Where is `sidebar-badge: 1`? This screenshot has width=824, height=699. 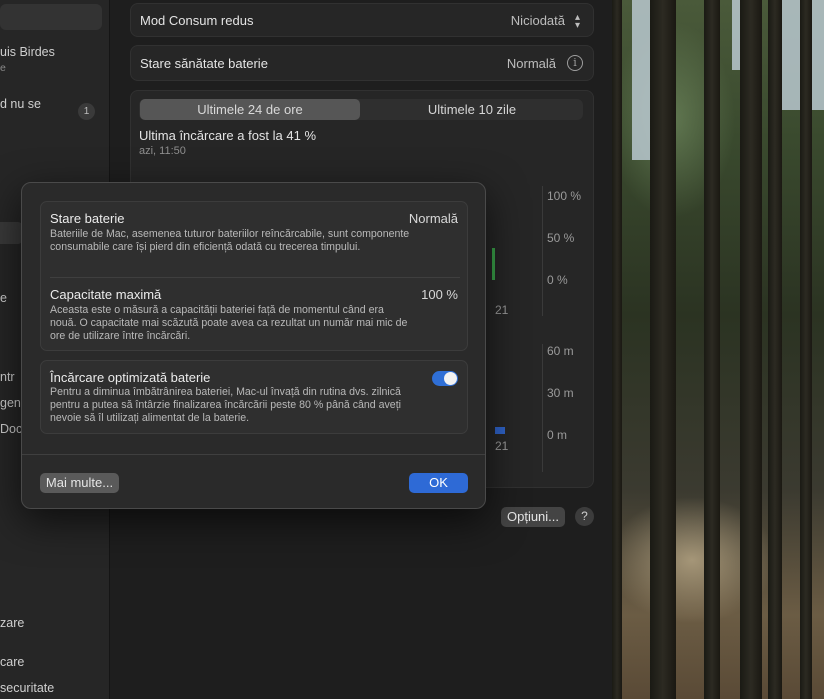
sidebar-badge: 1 is located at coordinates (86, 111).